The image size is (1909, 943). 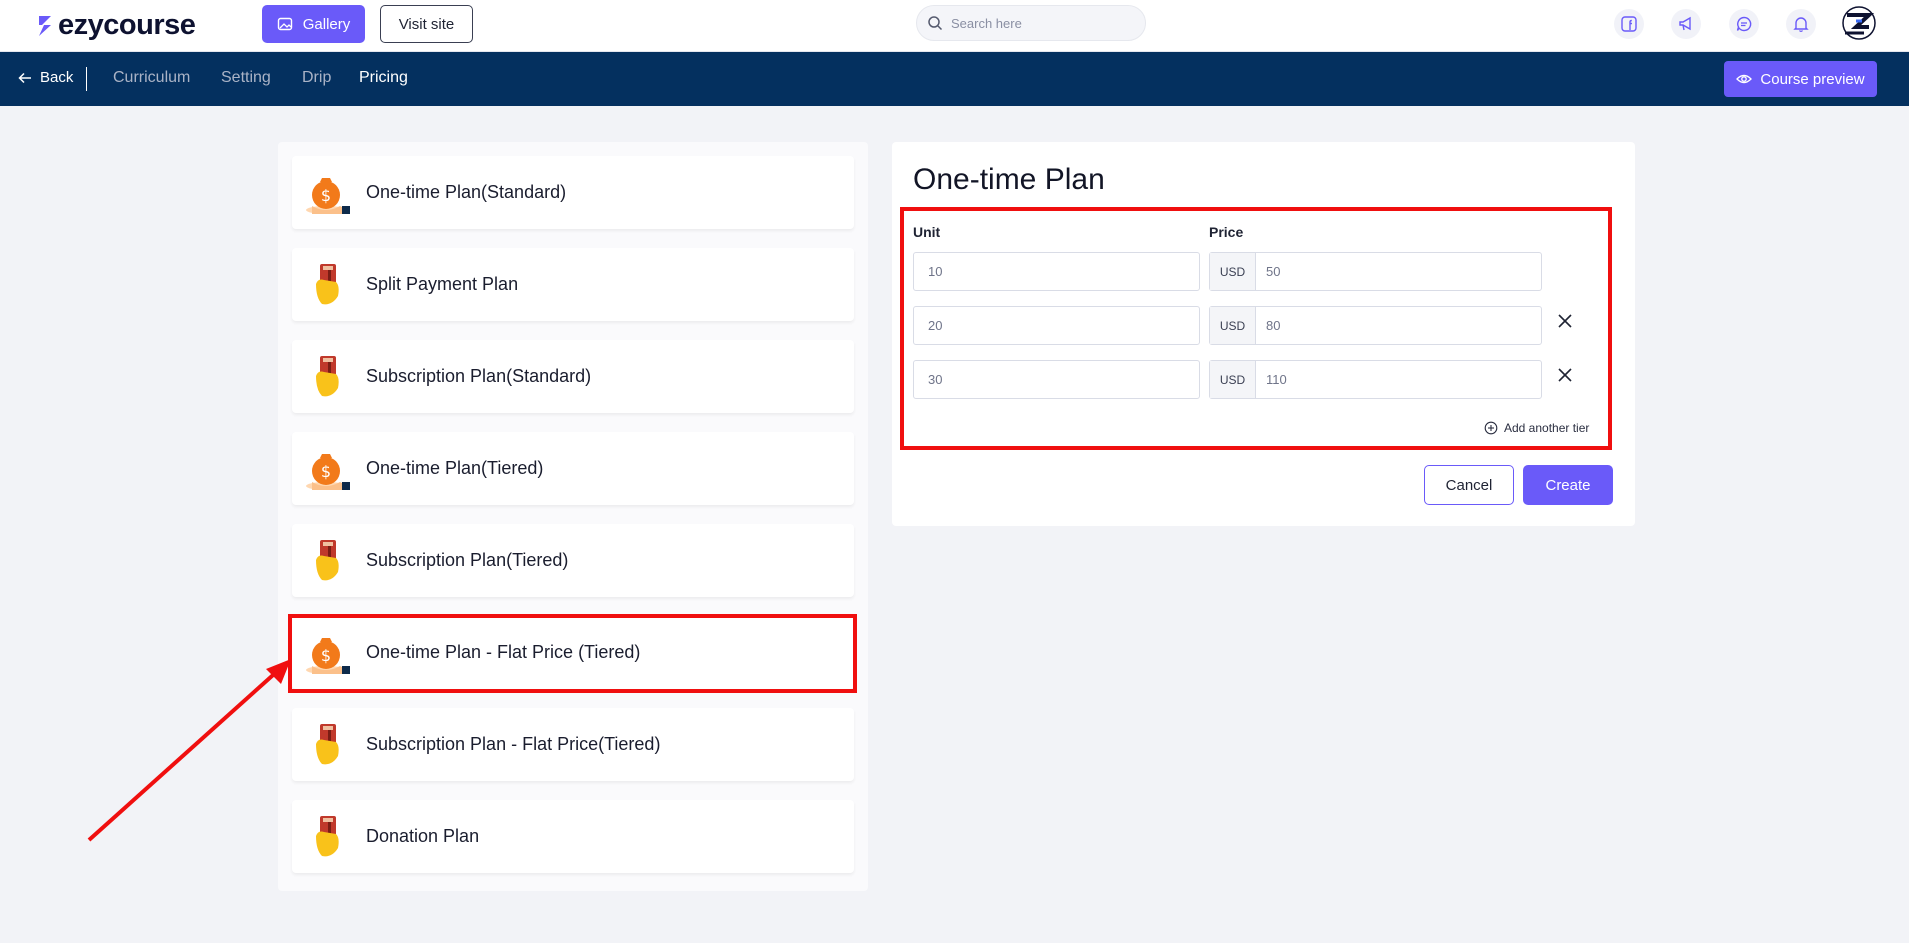 What do you see at coordinates (1547, 428) in the screenshot?
I see `add-another-tier-label: Add another tier` at bounding box center [1547, 428].